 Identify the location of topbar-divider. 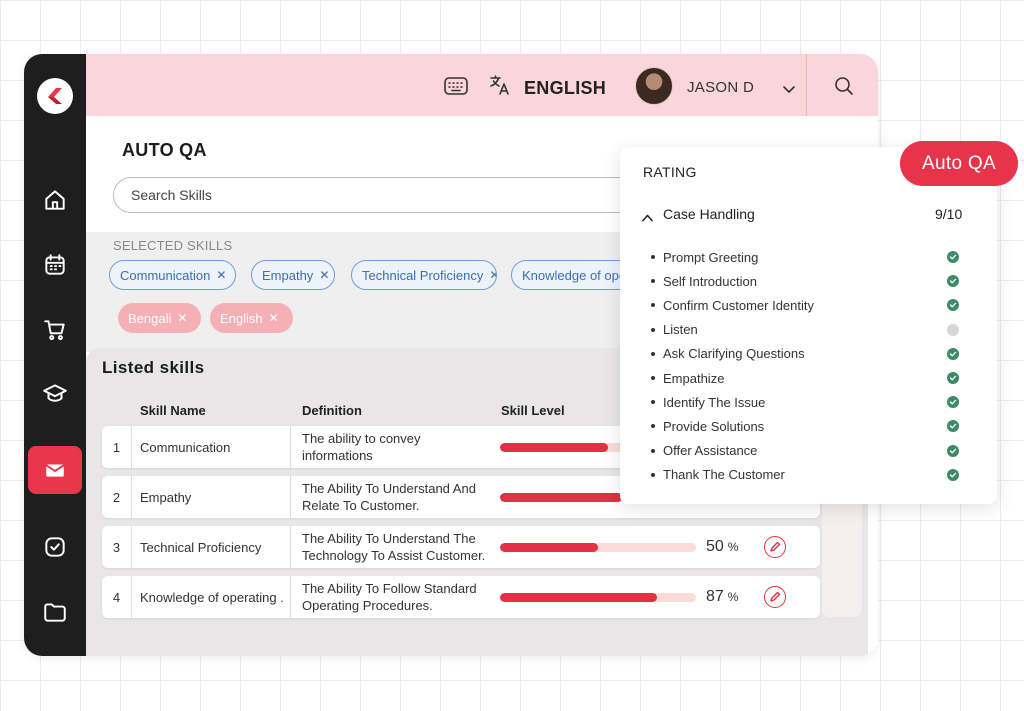
(806, 85).